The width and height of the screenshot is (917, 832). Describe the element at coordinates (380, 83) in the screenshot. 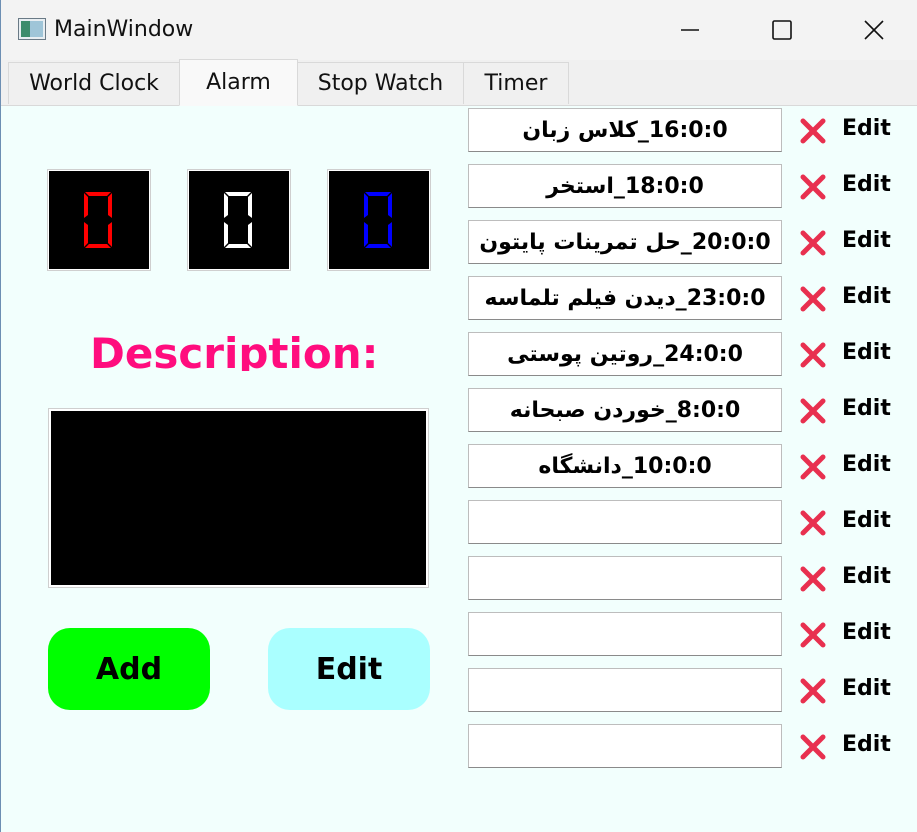

I see `tab-stop-watch: Stop Watch` at that location.